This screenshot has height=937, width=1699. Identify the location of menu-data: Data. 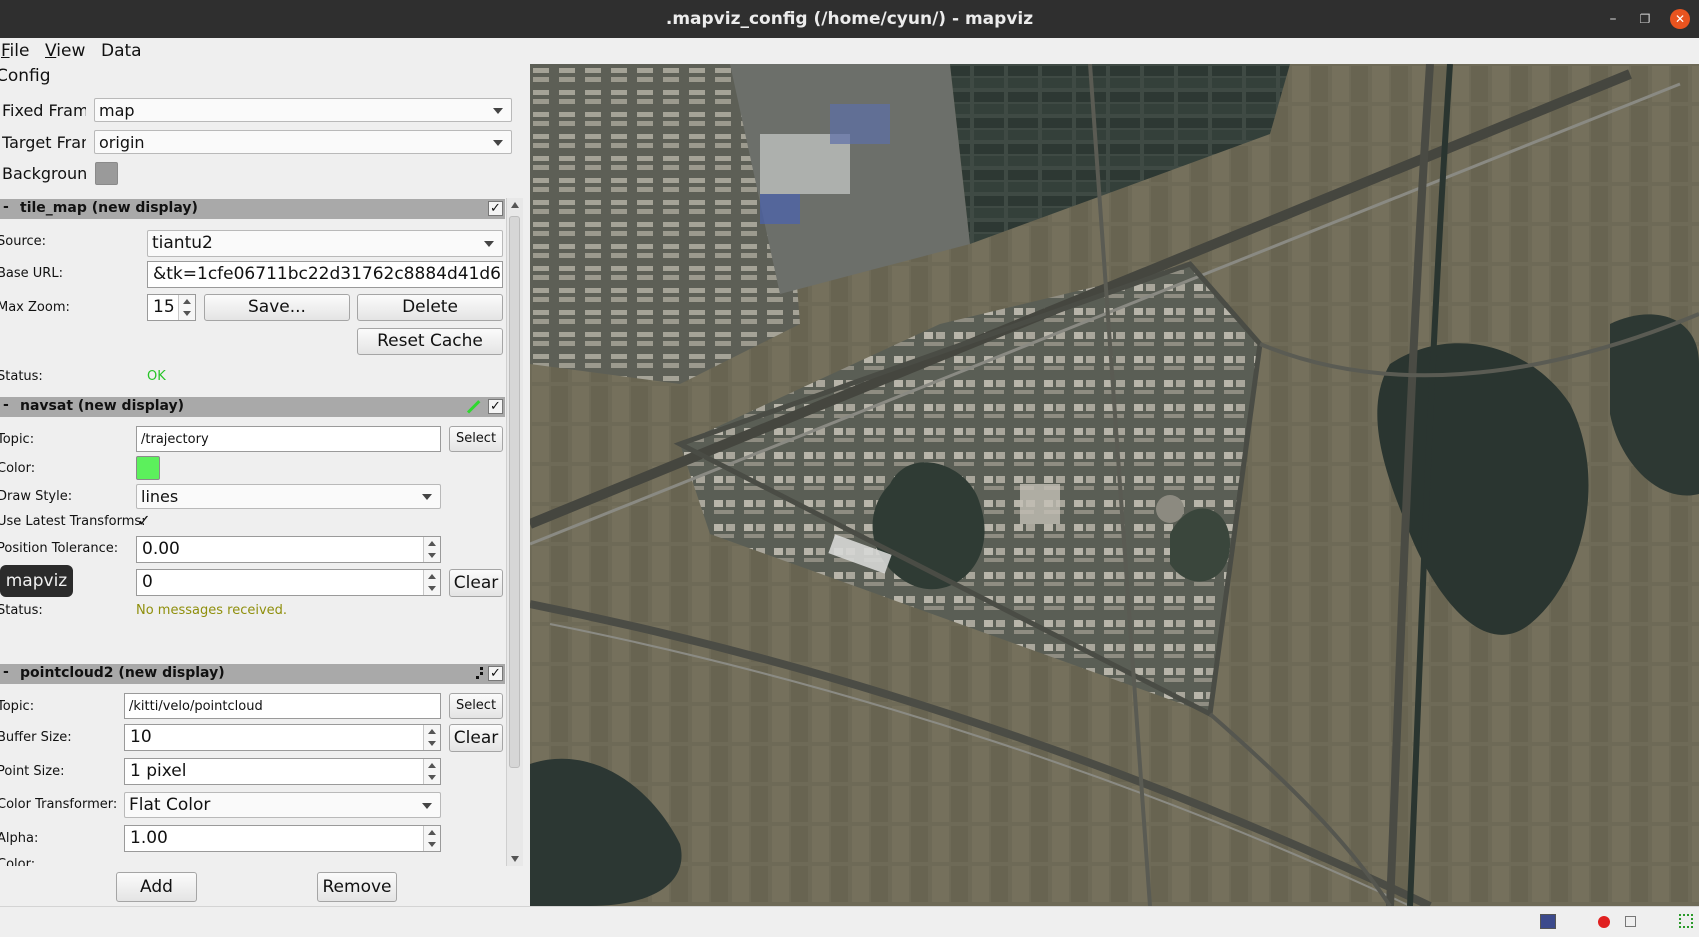
(121, 51).